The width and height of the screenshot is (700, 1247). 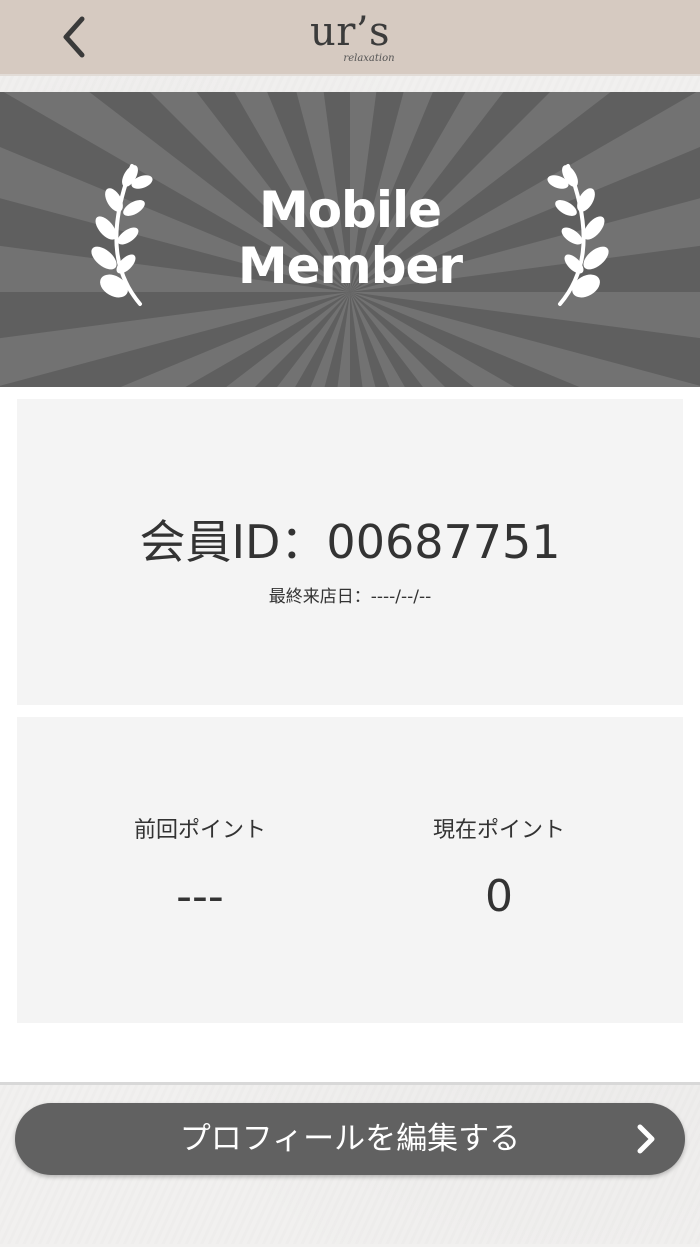 I want to click on brand-logo: ur’s relaxation, so click(x=350, y=37).